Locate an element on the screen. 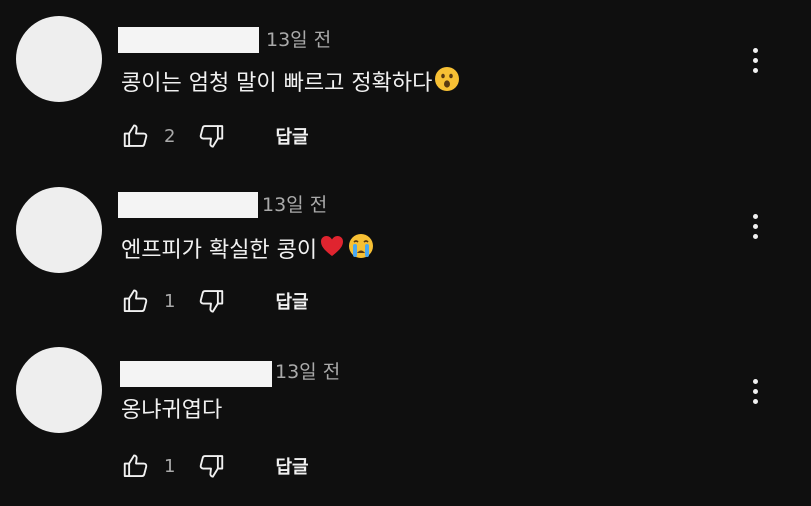  dislike-button is located at coordinates (211, 466).